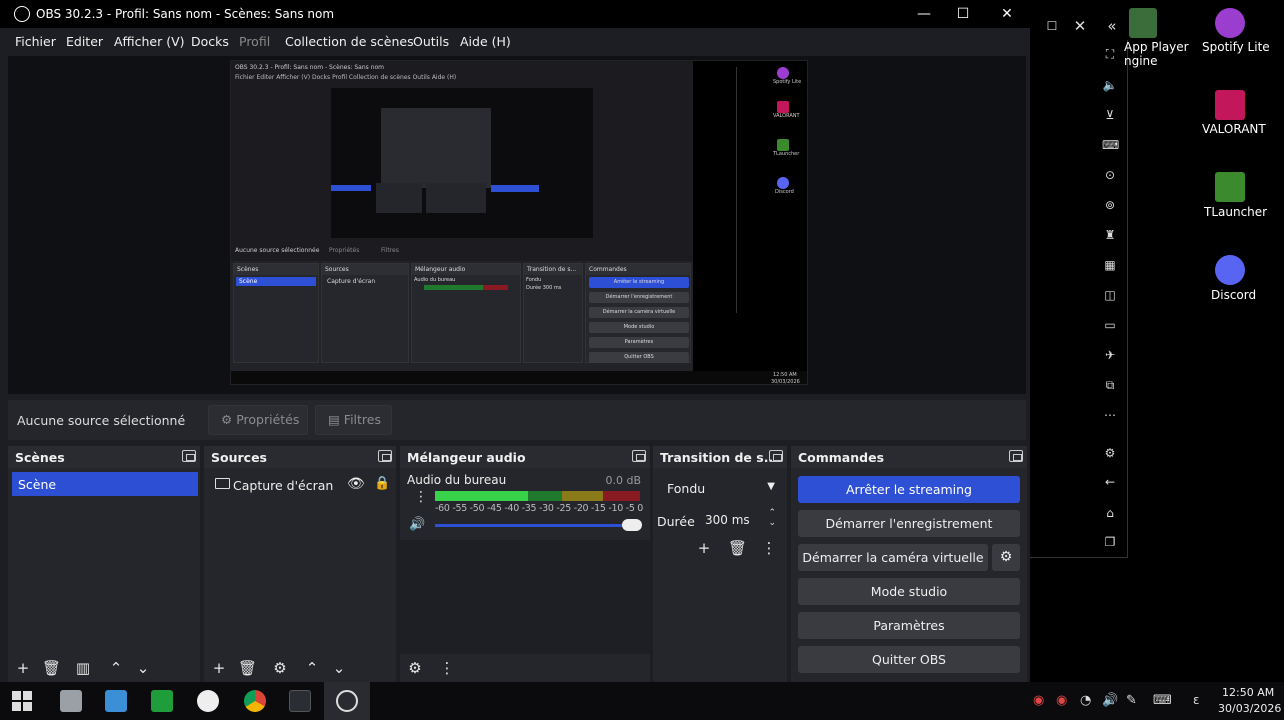 The width and height of the screenshot is (1284, 720). I want to click on menu-outils: Outils, so click(431, 41).